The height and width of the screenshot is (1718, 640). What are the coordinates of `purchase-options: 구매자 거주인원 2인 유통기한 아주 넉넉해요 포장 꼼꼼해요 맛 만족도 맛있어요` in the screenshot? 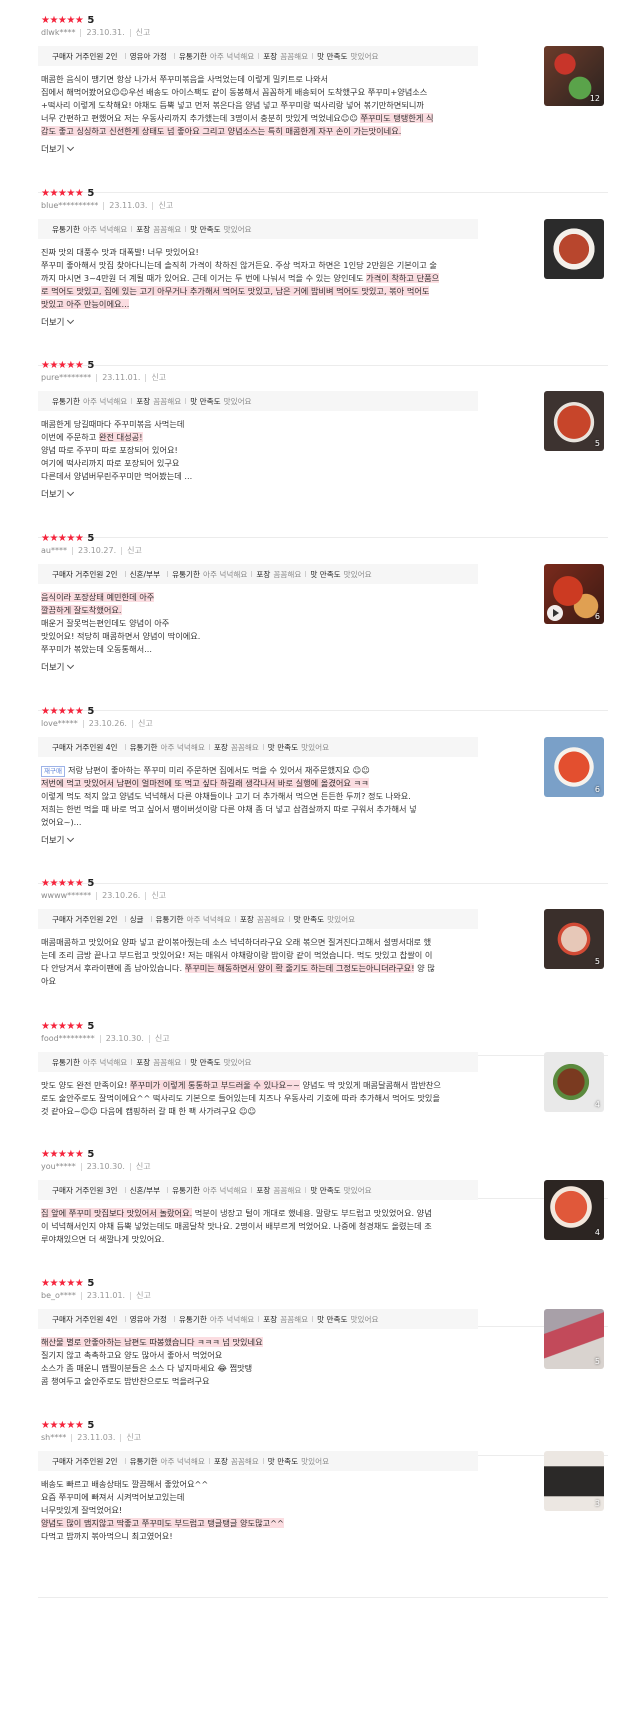 It's located at (258, 1461).